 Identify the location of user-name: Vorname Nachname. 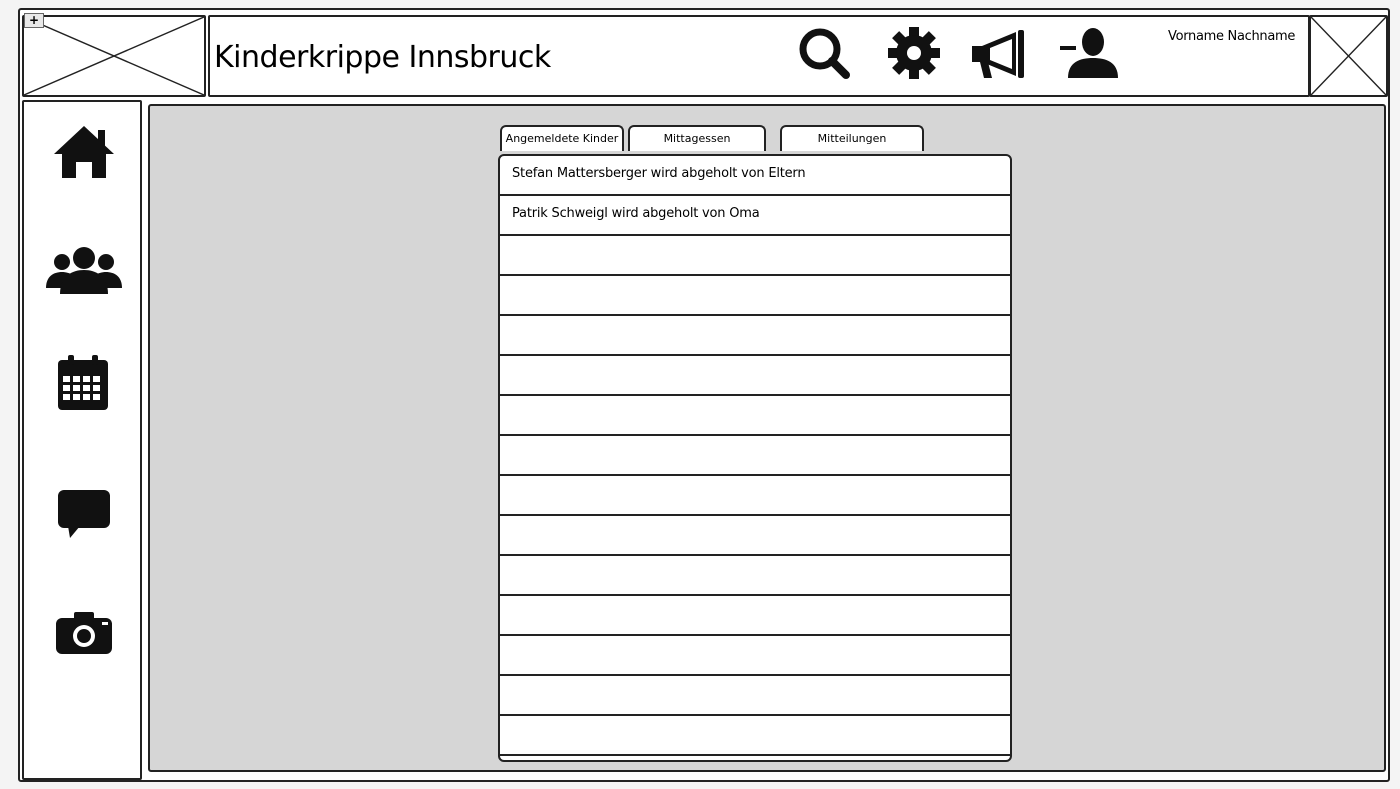
(1231, 36).